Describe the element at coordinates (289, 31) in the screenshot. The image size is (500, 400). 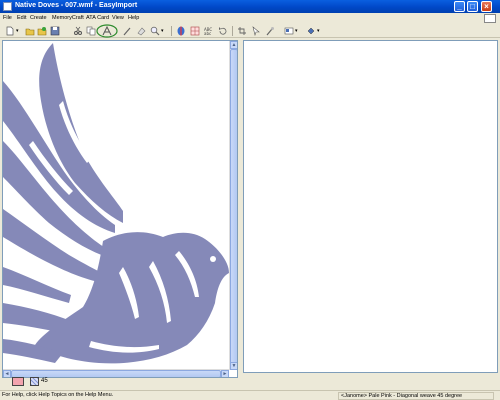
I see `image-icon` at that location.